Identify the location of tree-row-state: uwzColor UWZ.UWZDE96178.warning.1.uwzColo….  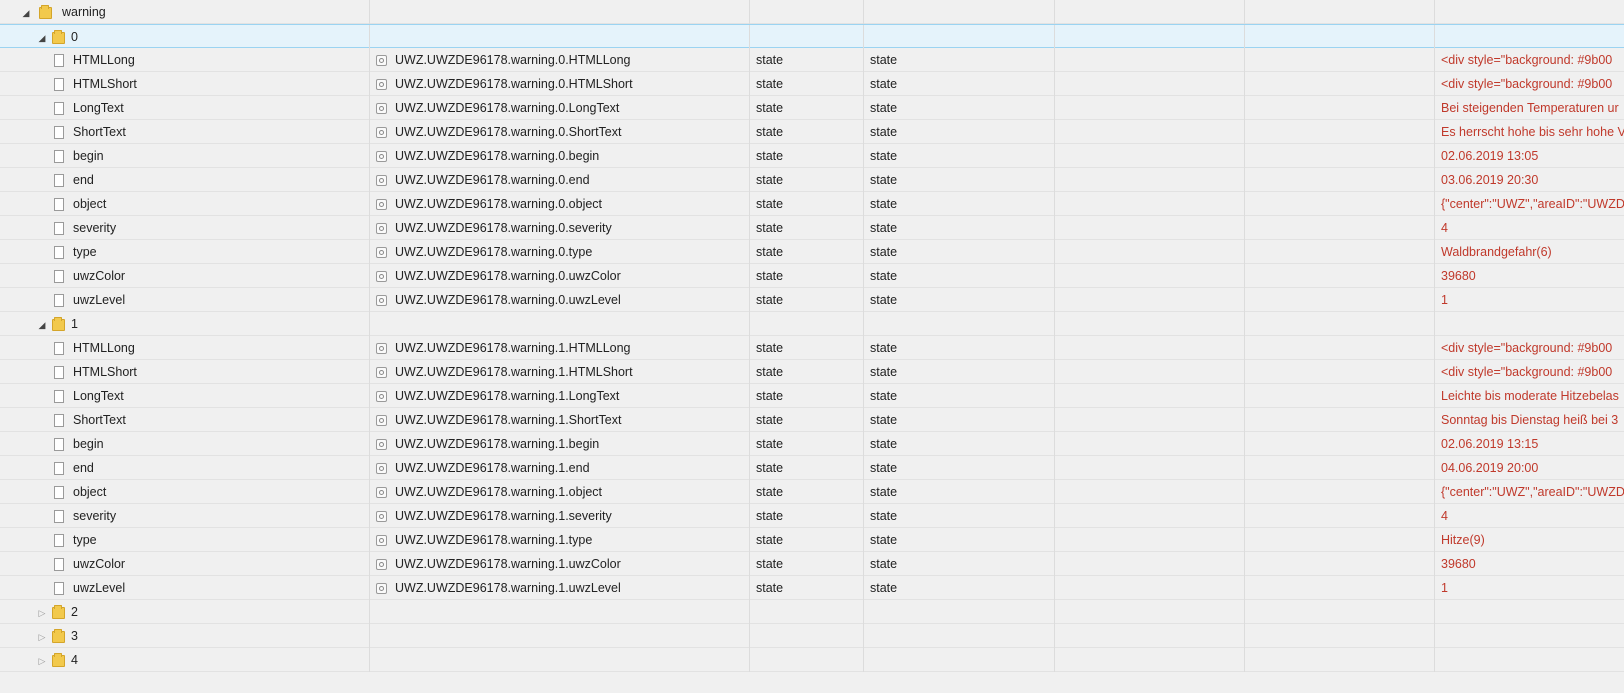
(812, 564).